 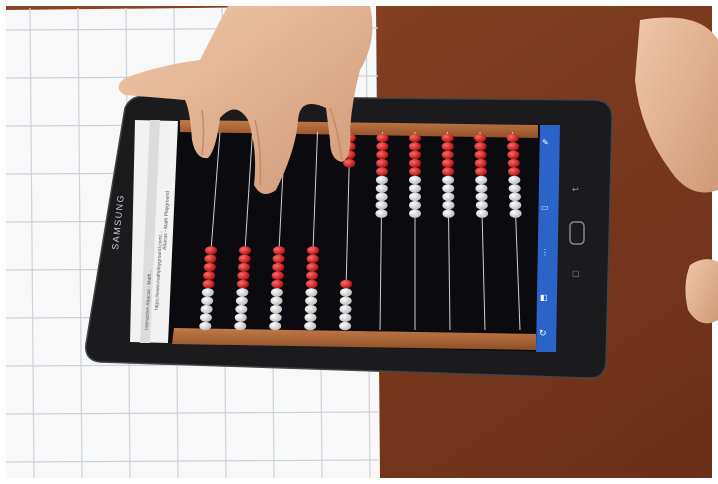 What do you see at coordinates (545, 142) in the screenshot?
I see `edit-icon: ✎` at bounding box center [545, 142].